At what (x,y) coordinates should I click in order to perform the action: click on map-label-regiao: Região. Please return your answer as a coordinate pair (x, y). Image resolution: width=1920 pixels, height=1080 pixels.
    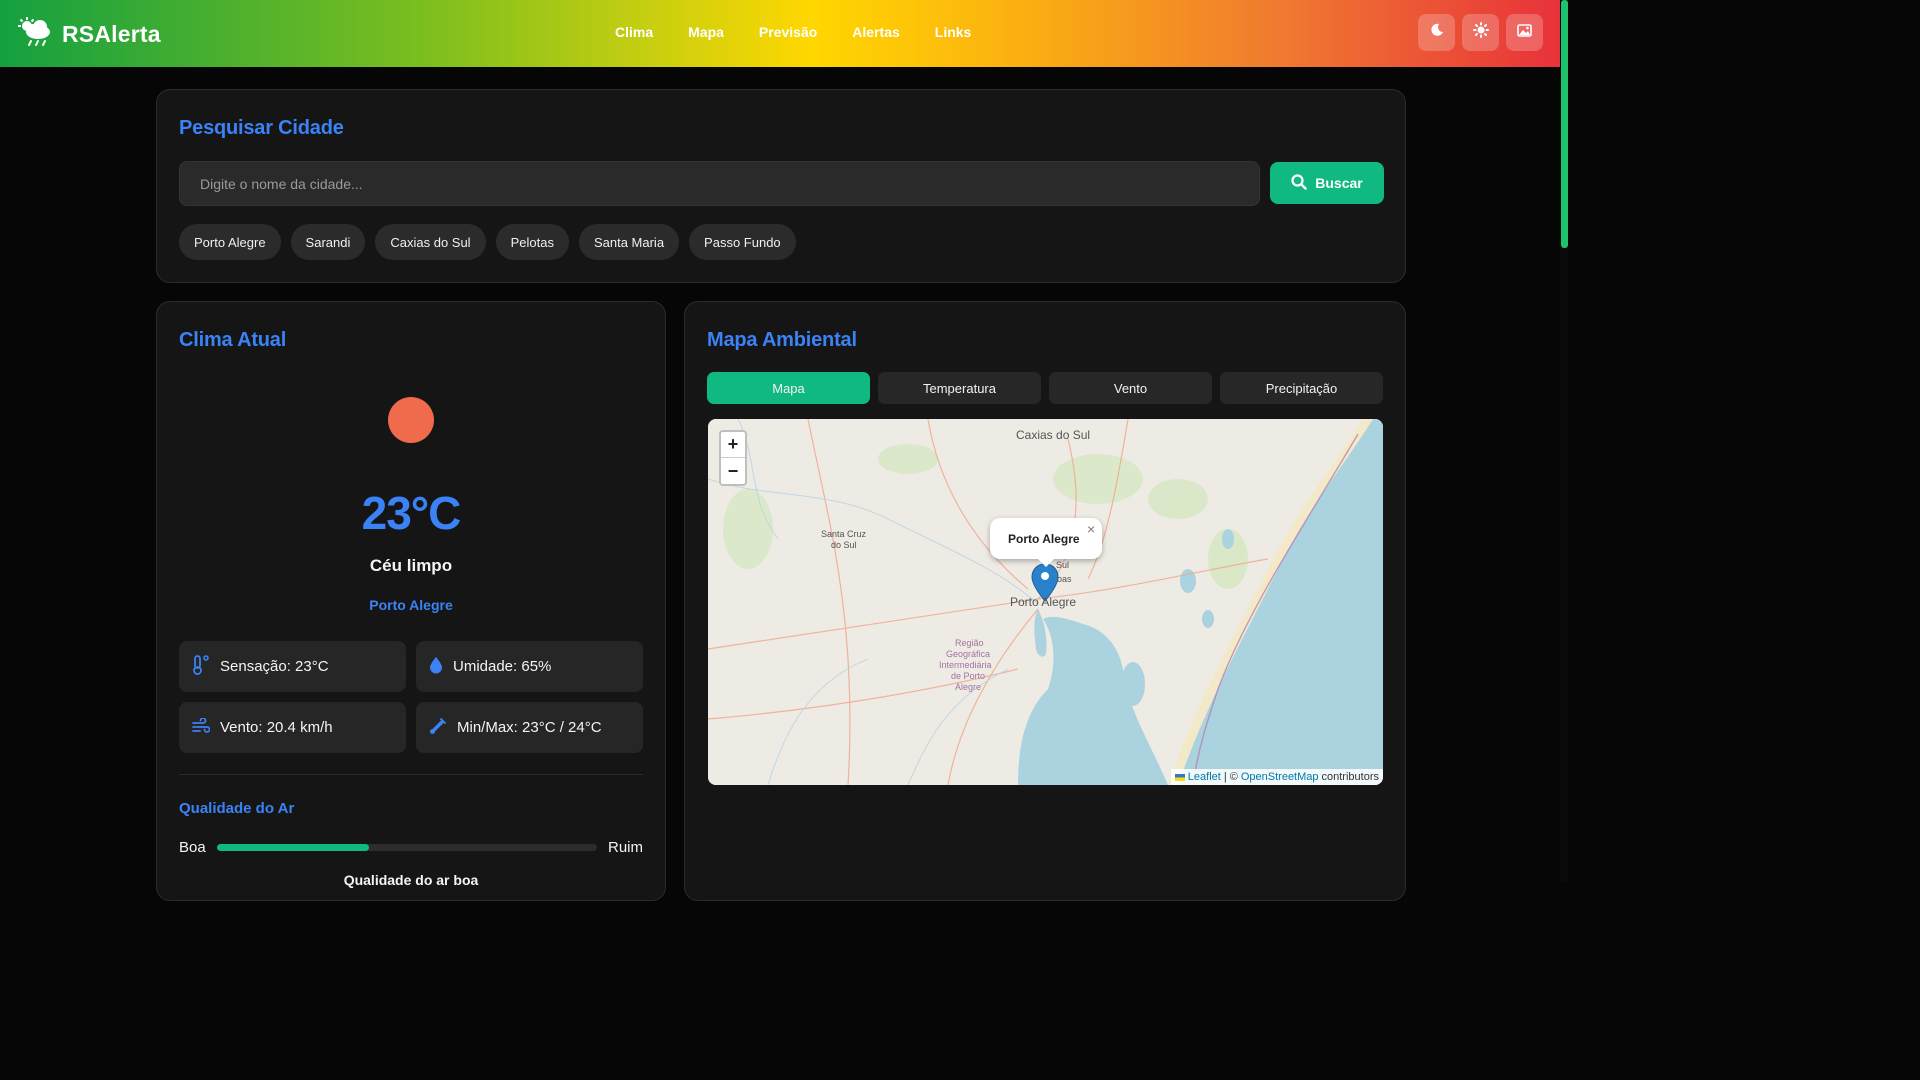
    Looking at the image, I should click on (969, 643).